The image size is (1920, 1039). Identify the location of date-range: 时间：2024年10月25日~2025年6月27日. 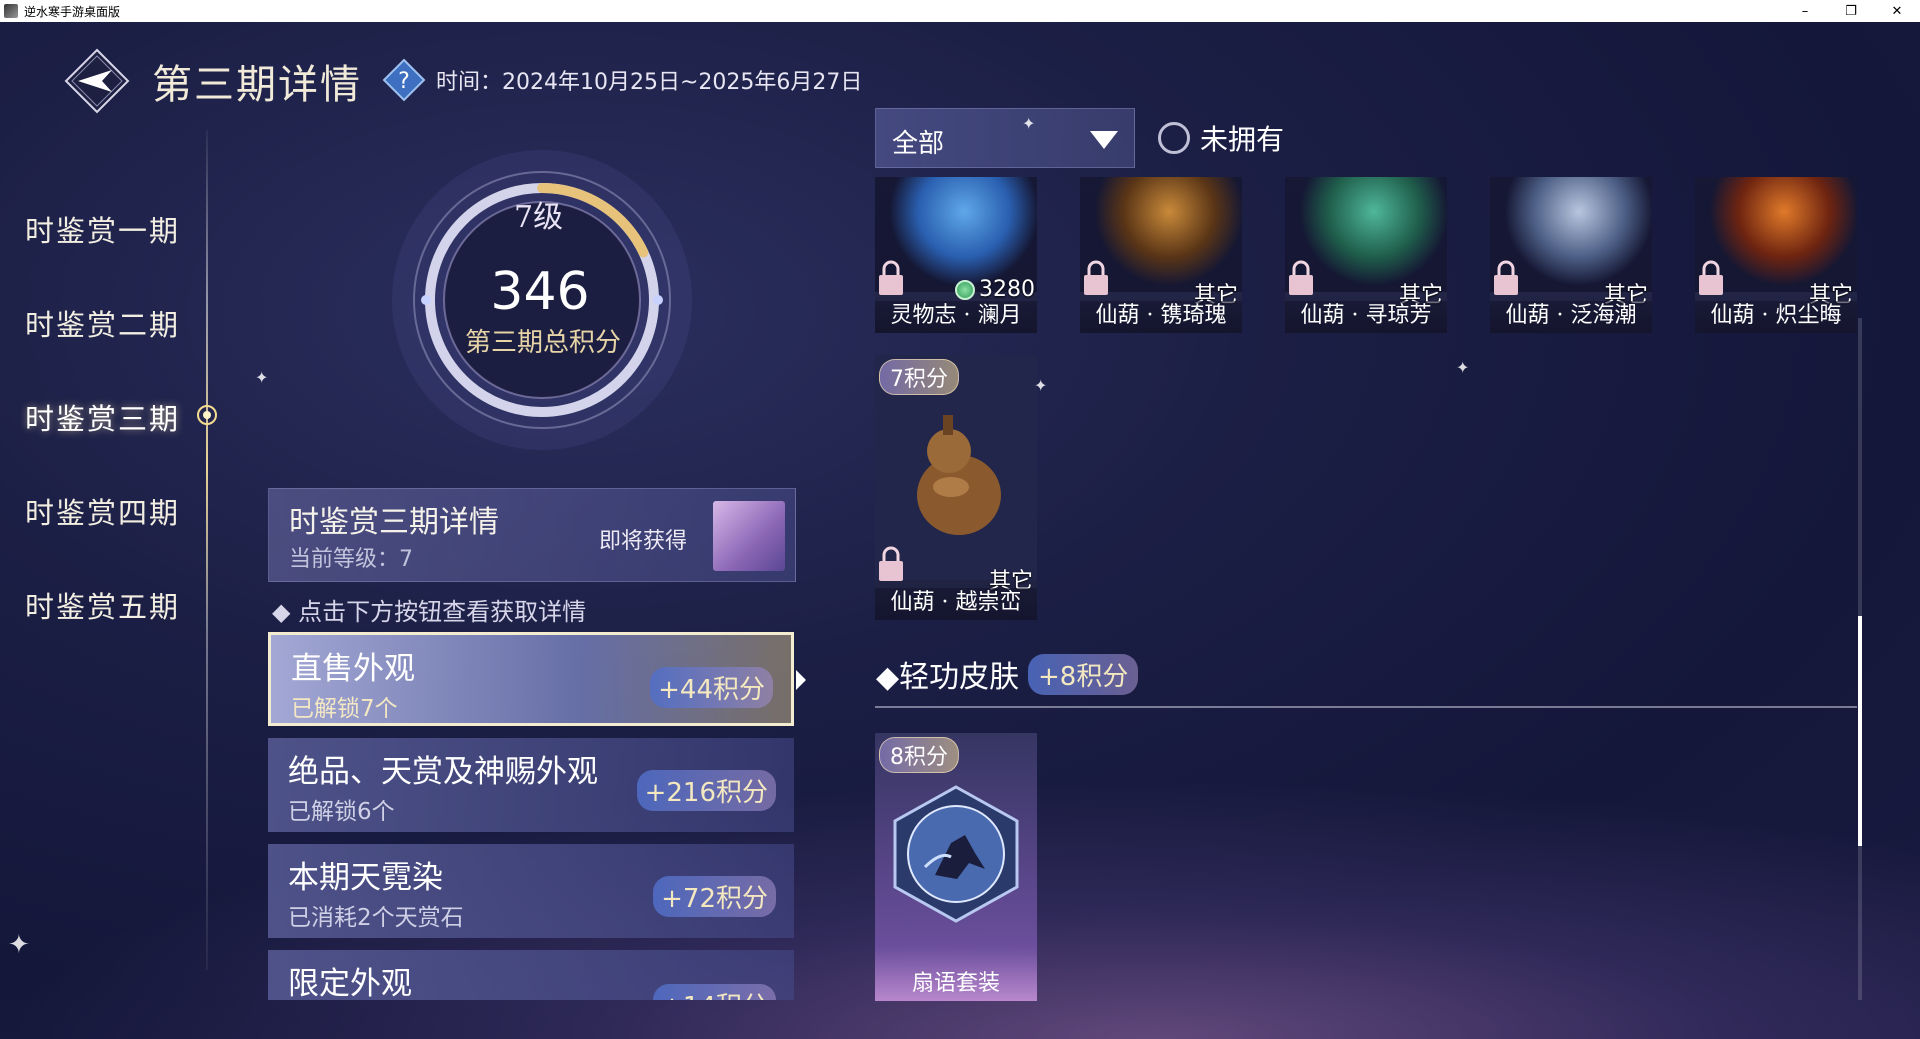
(649, 82).